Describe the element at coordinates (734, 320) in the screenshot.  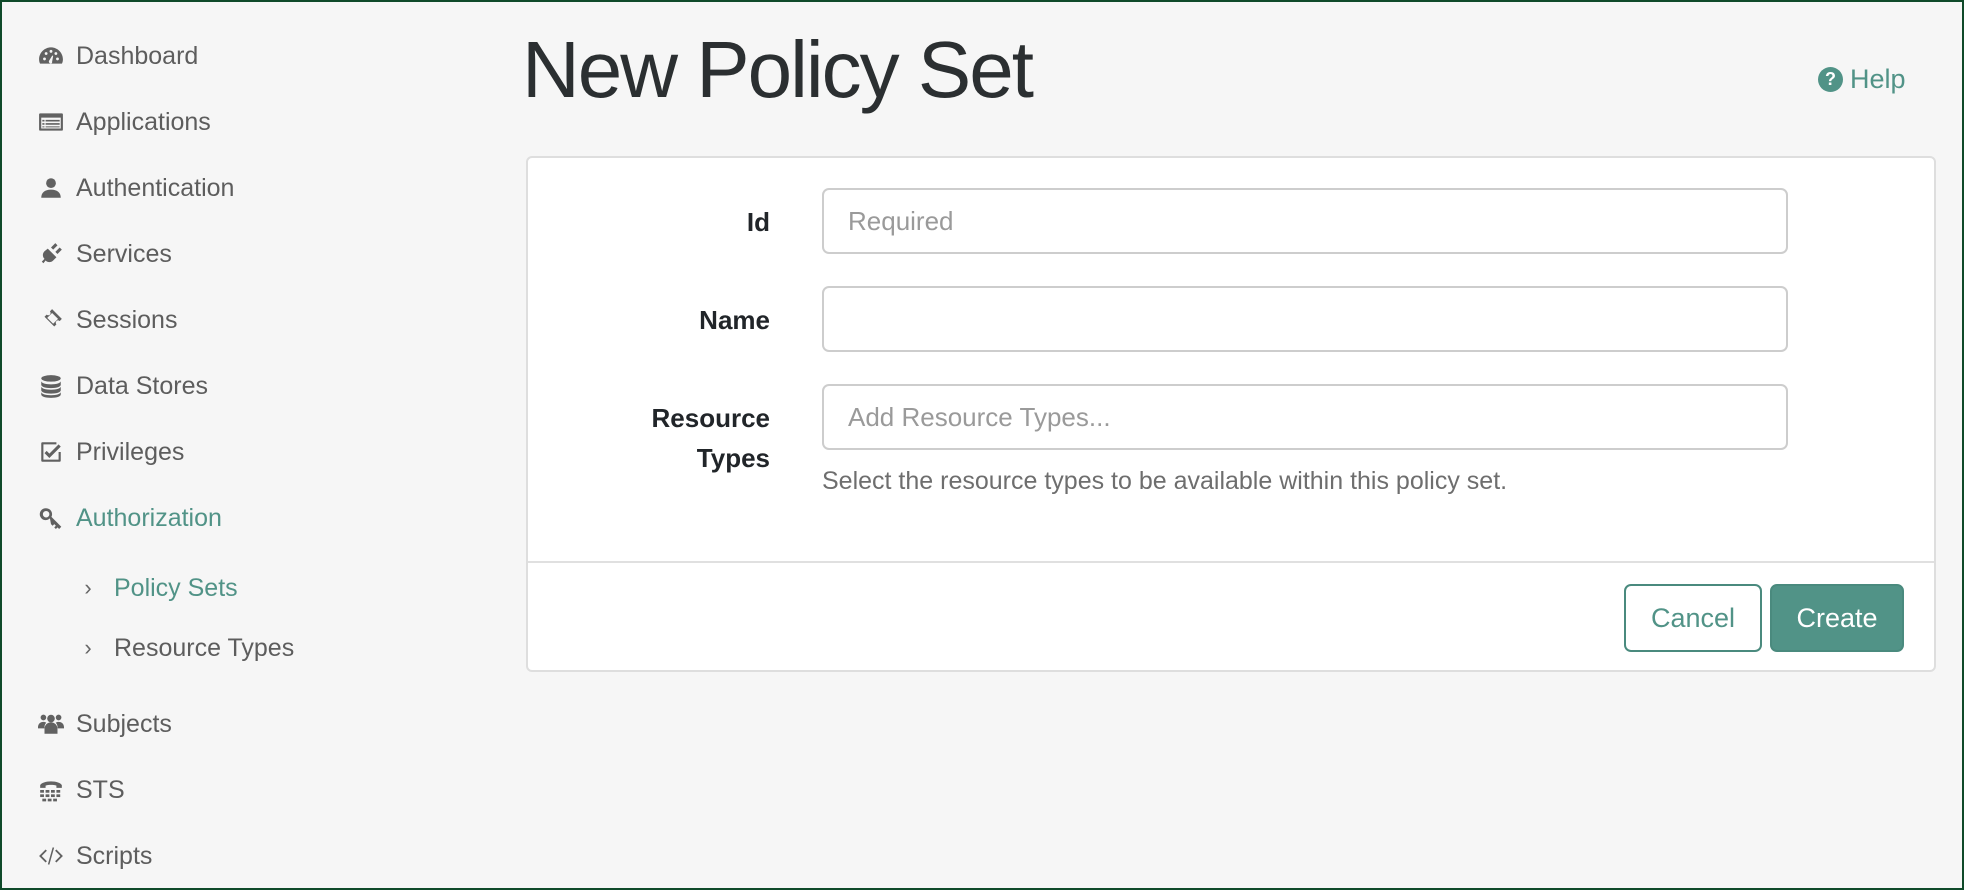
I see `name-label: Name` at that location.